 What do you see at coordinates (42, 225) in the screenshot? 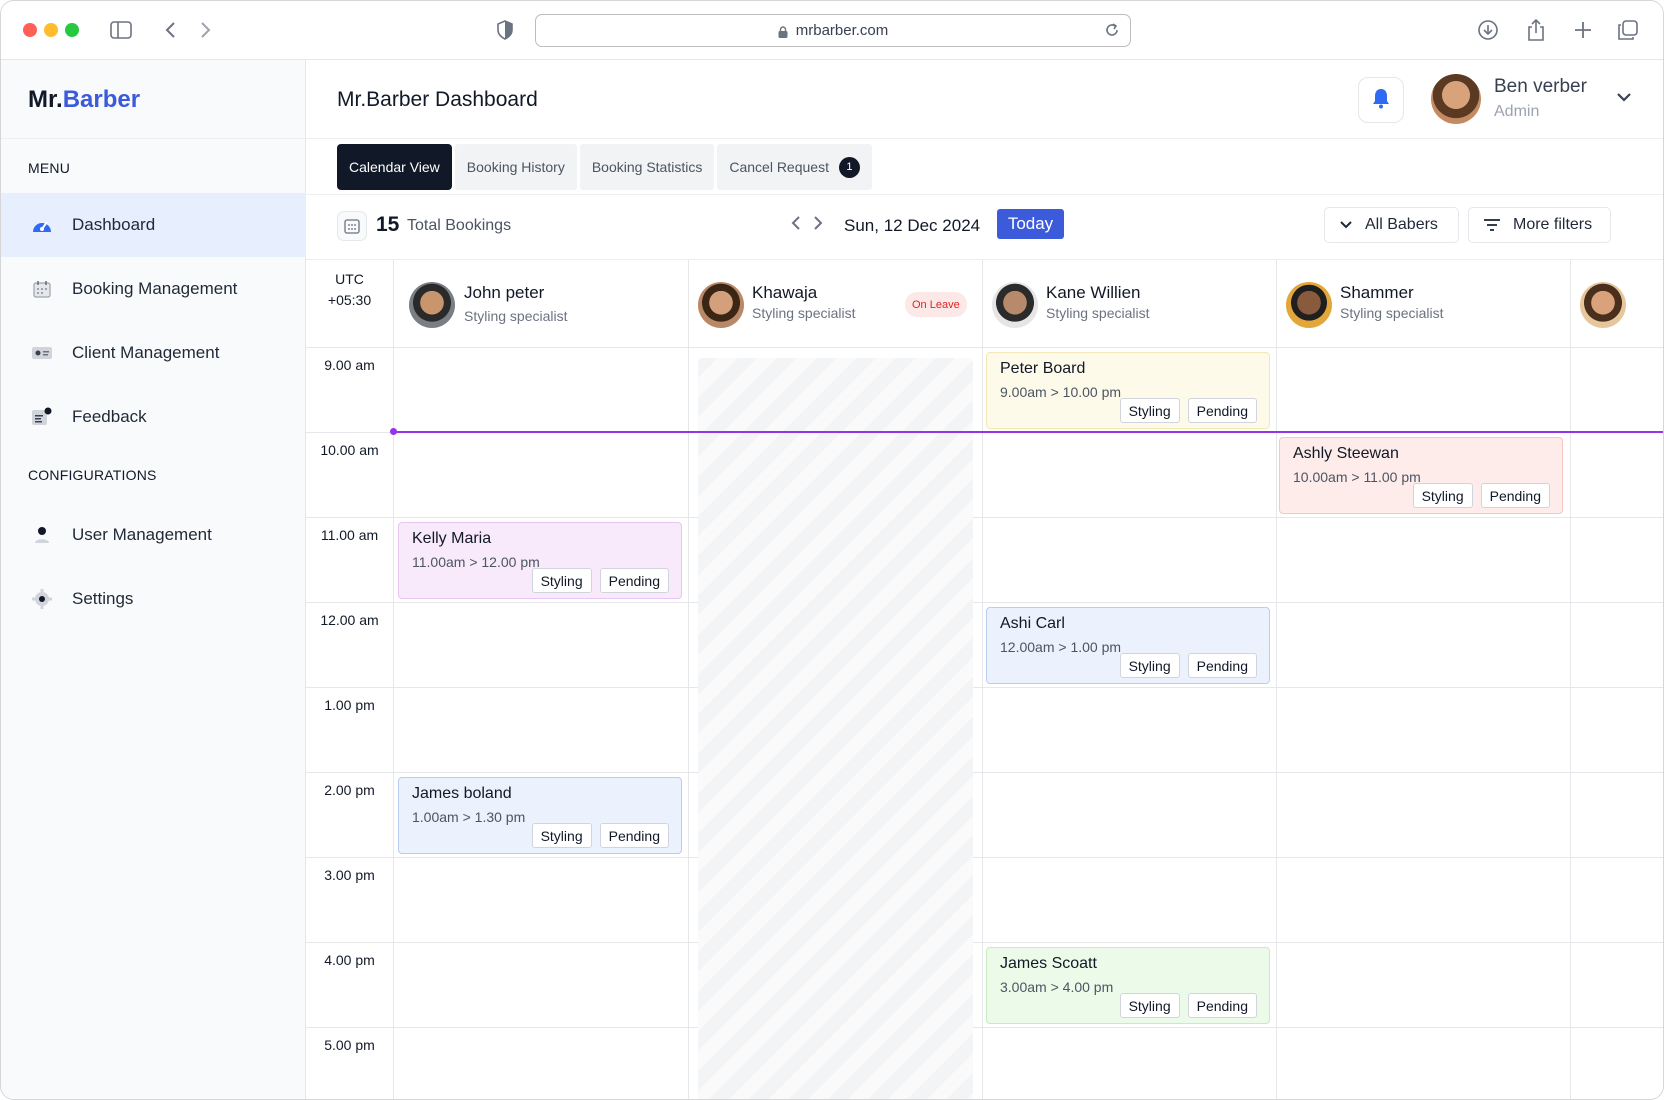
I see `dashboard-icon` at bounding box center [42, 225].